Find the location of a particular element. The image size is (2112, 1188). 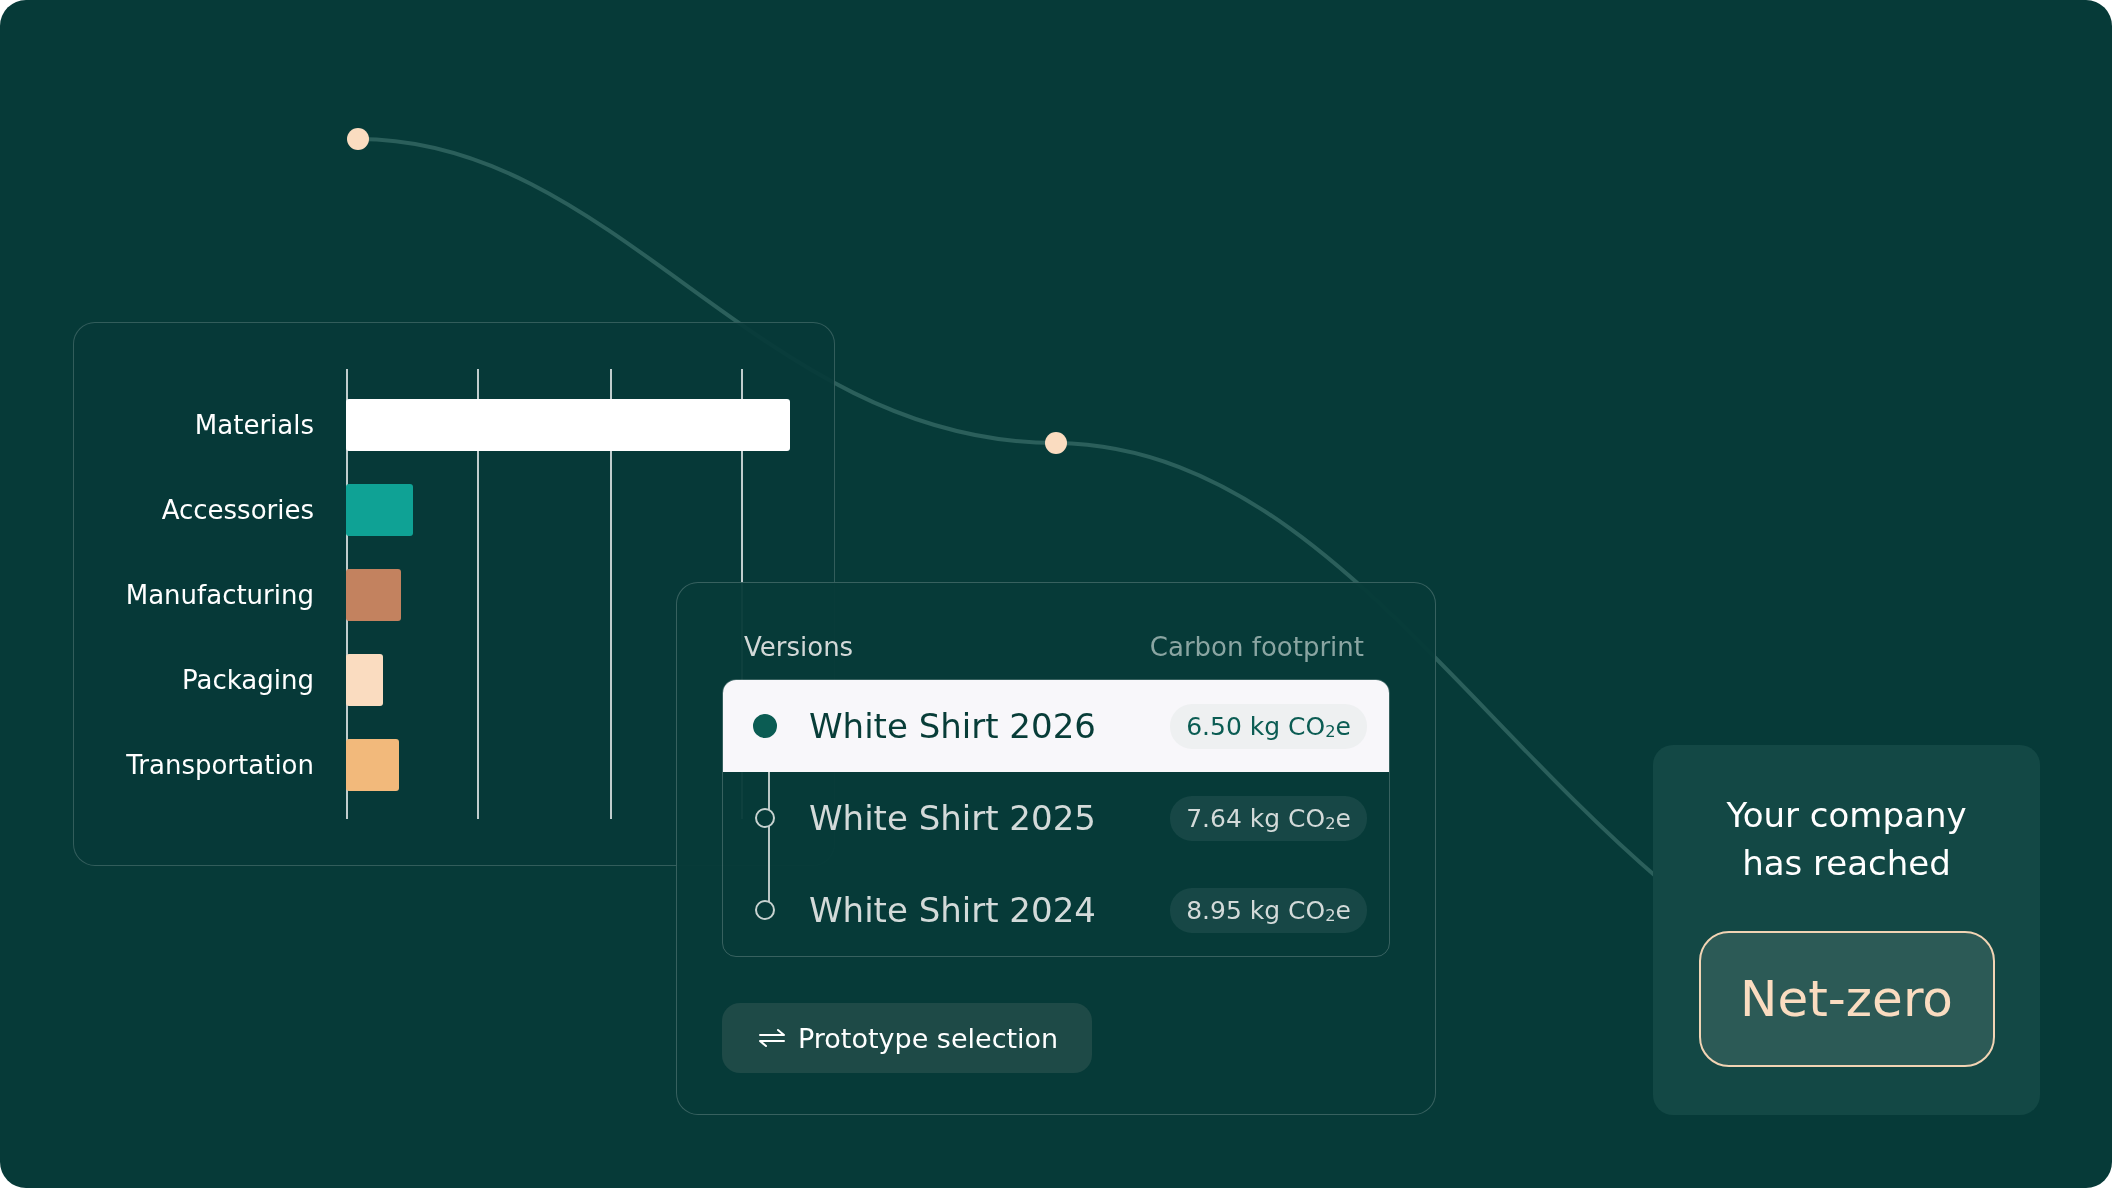

column-heading: Carbon footprint is located at coordinates (1256, 647).